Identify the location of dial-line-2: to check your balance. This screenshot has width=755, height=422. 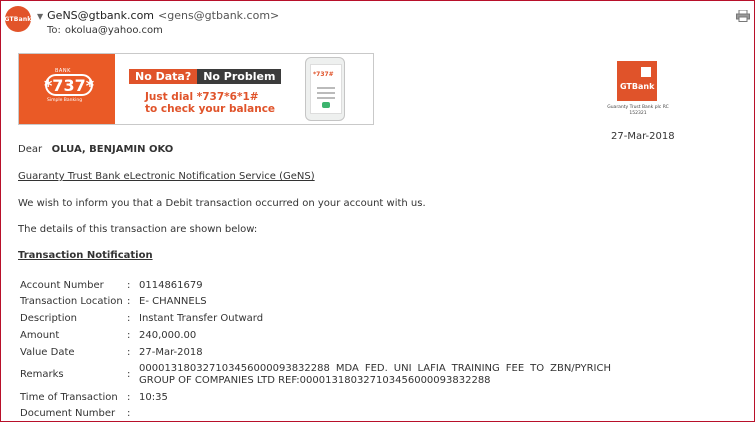
(210, 109).